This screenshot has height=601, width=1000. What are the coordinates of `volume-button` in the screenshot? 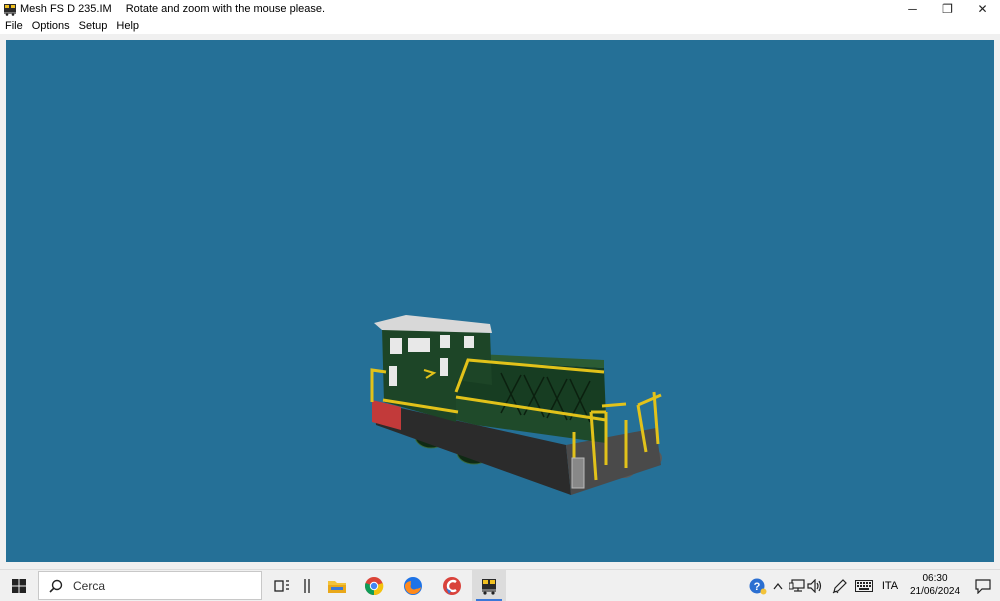 It's located at (815, 585).